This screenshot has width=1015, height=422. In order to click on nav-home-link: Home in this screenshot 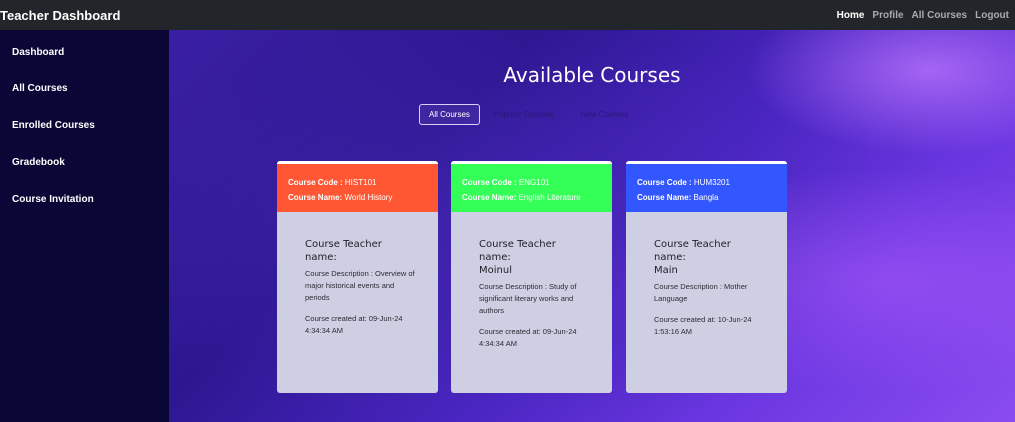, I will do `click(851, 15)`.